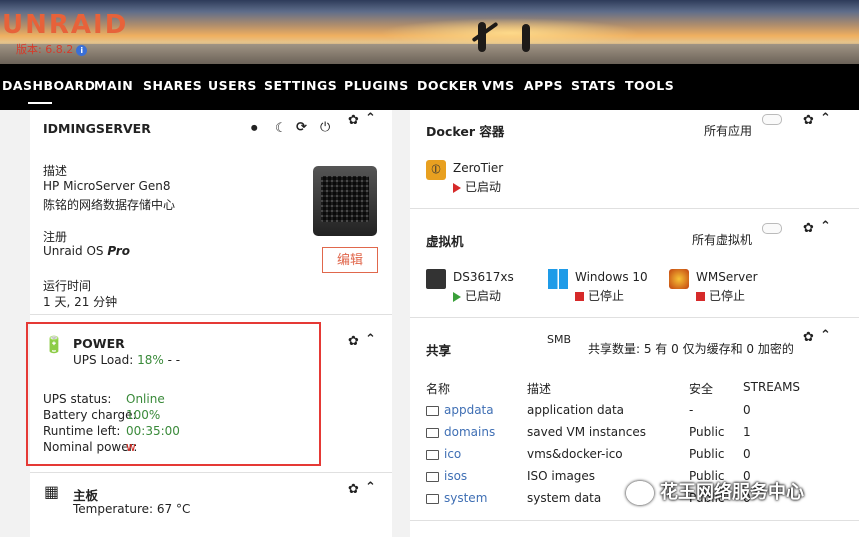 The width and height of the screenshot is (859, 537). I want to click on vms-title: 虚拟机, so click(445, 241).